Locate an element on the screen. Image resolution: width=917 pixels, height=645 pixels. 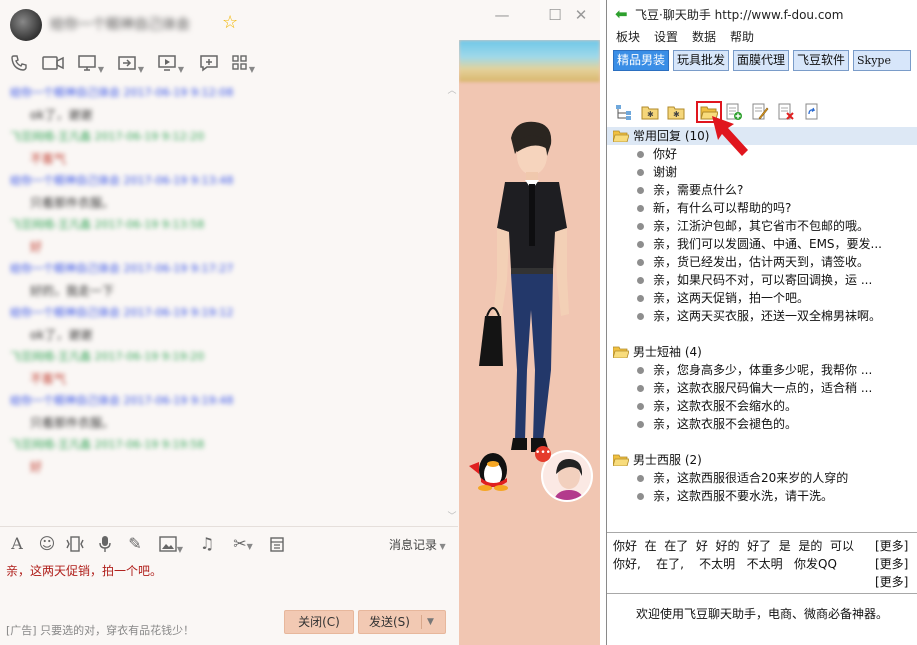
reply-item-label: 亲，这款衣服不会缩水的。 is located at coordinates (725, 406).